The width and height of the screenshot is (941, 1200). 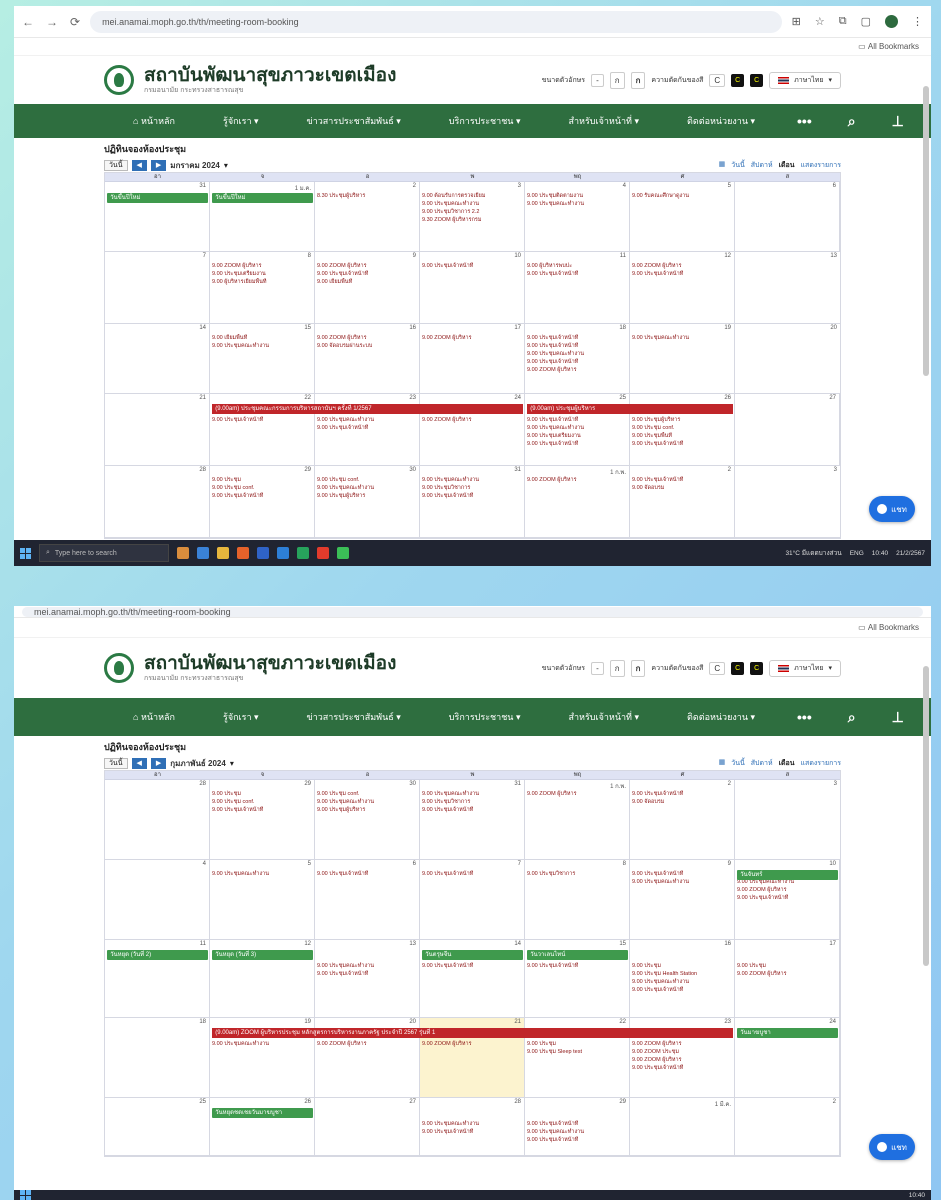 I want to click on page-scrollbar, so click(x=926, y=231).